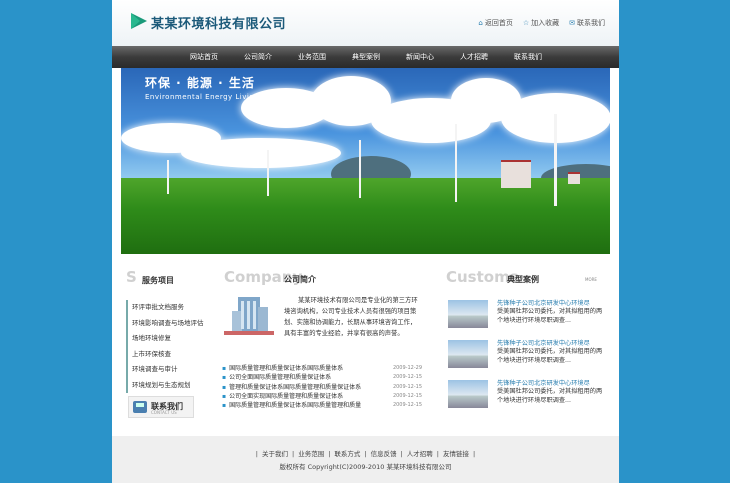 This screenshot has width=730, height=483. I want to click on main-nav: 网站首页 公司简介 业务范围 典型案例 新闻中心 人才招聘 联系我们, so click(365, 57).